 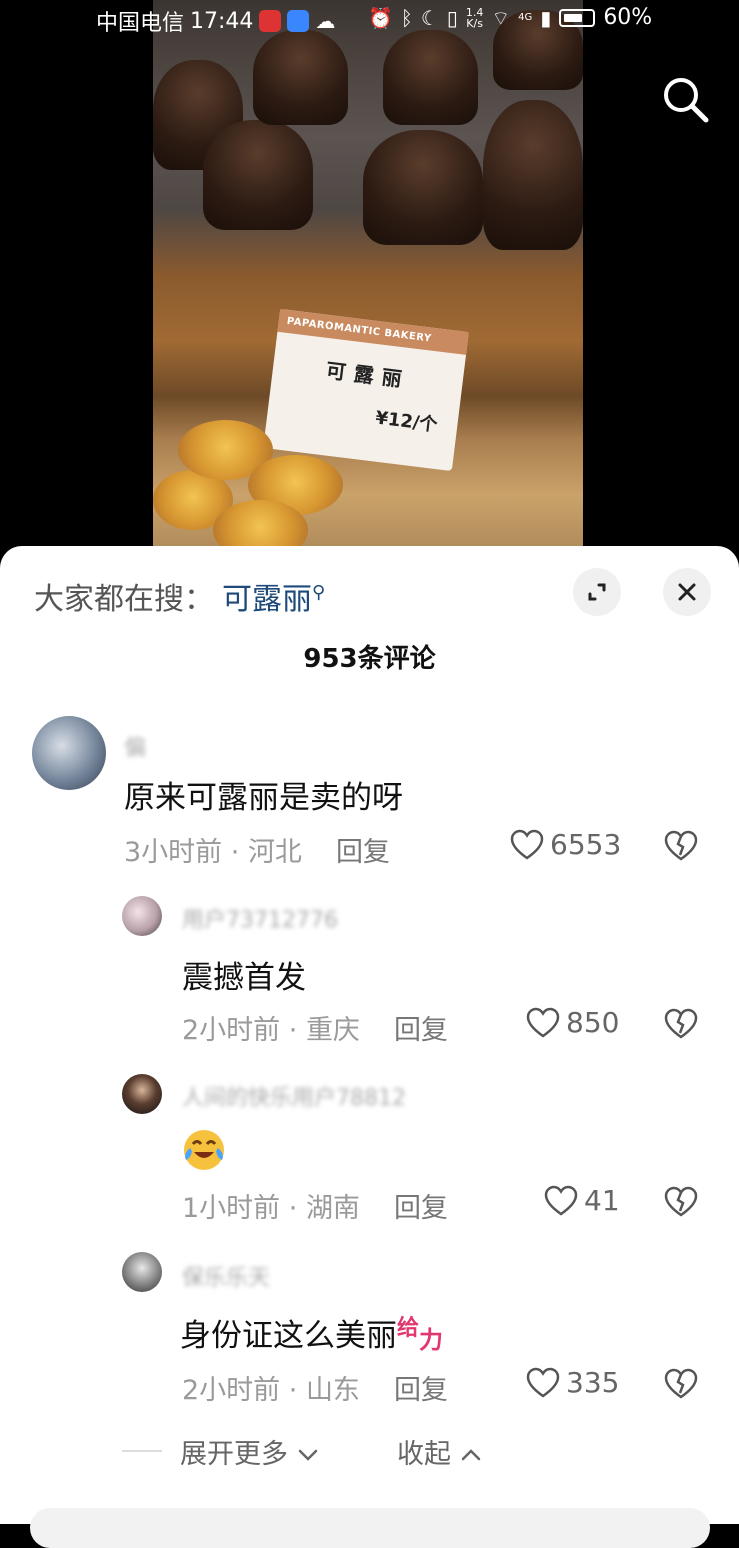 I want to click on expand-button, so click(x=597, y=592).